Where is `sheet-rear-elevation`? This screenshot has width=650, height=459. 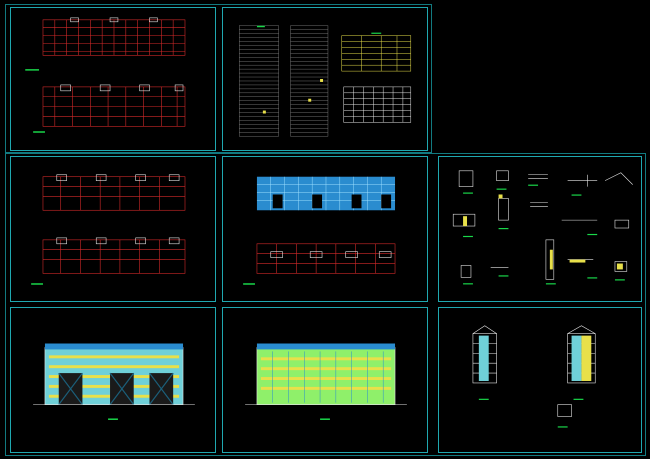 sheet-rear-elevation is located at coordinates (325, 380).